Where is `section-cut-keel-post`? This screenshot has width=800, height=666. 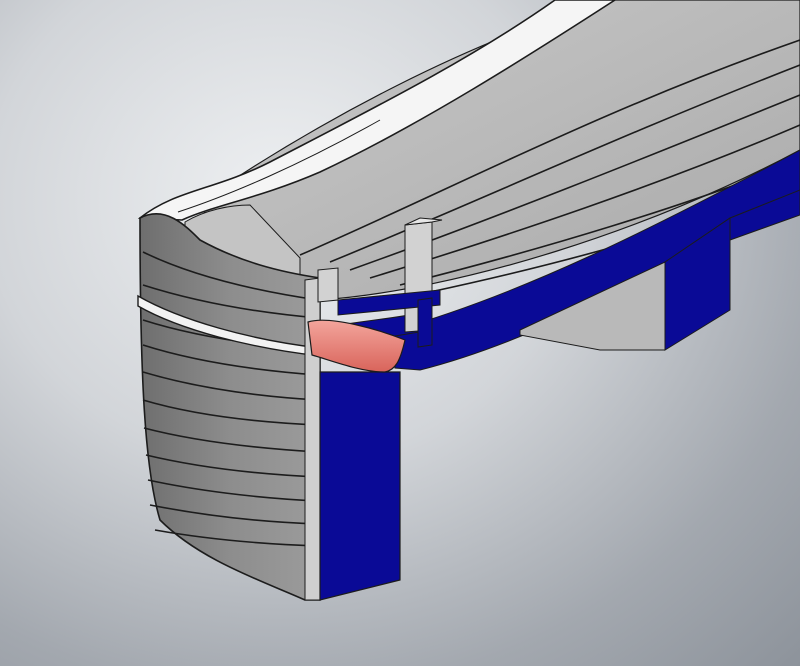 section-cut-keel-post is located at coordinates (360, 486).